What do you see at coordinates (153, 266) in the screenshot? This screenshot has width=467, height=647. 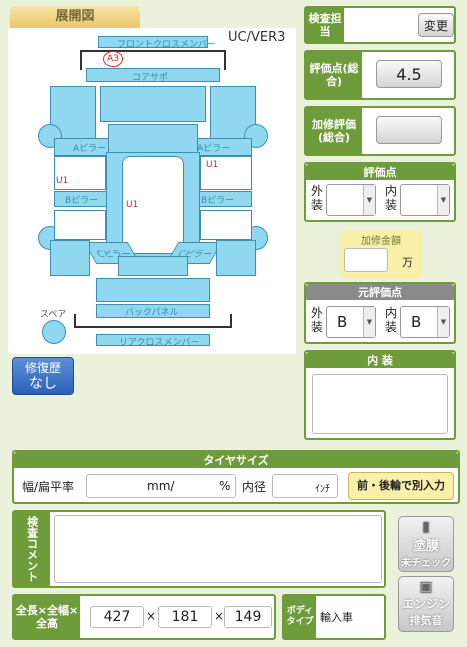 I see `part-rear-glass` at bounding box center [153, 266].